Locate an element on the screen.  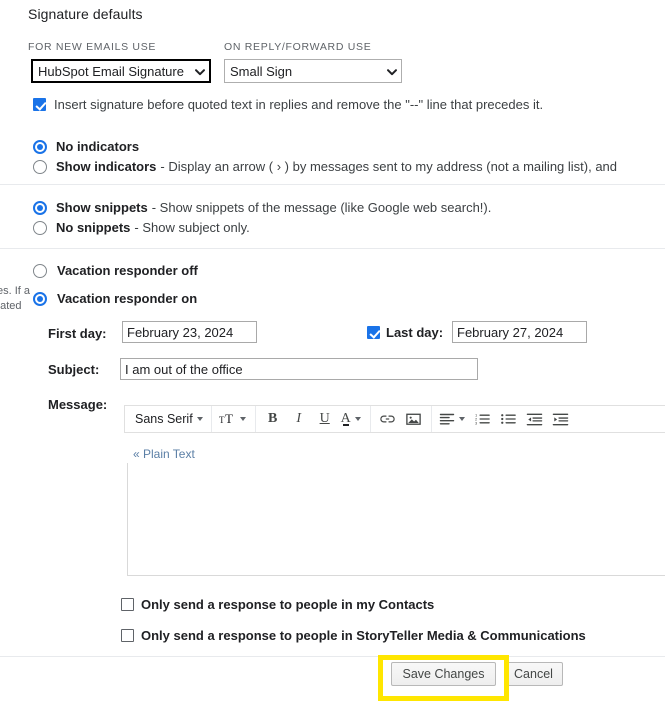
cancel-button-label: Cancel is located at coordinates (533, 674).